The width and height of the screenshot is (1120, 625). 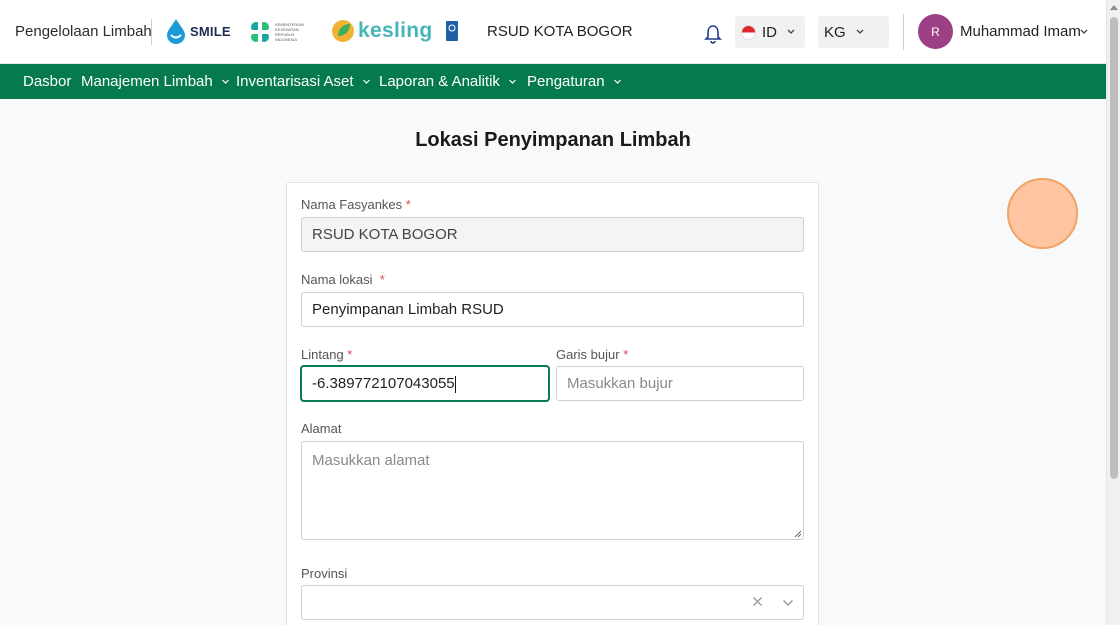 I want to click on kemenkes-icon, so click(x=260, y=32).